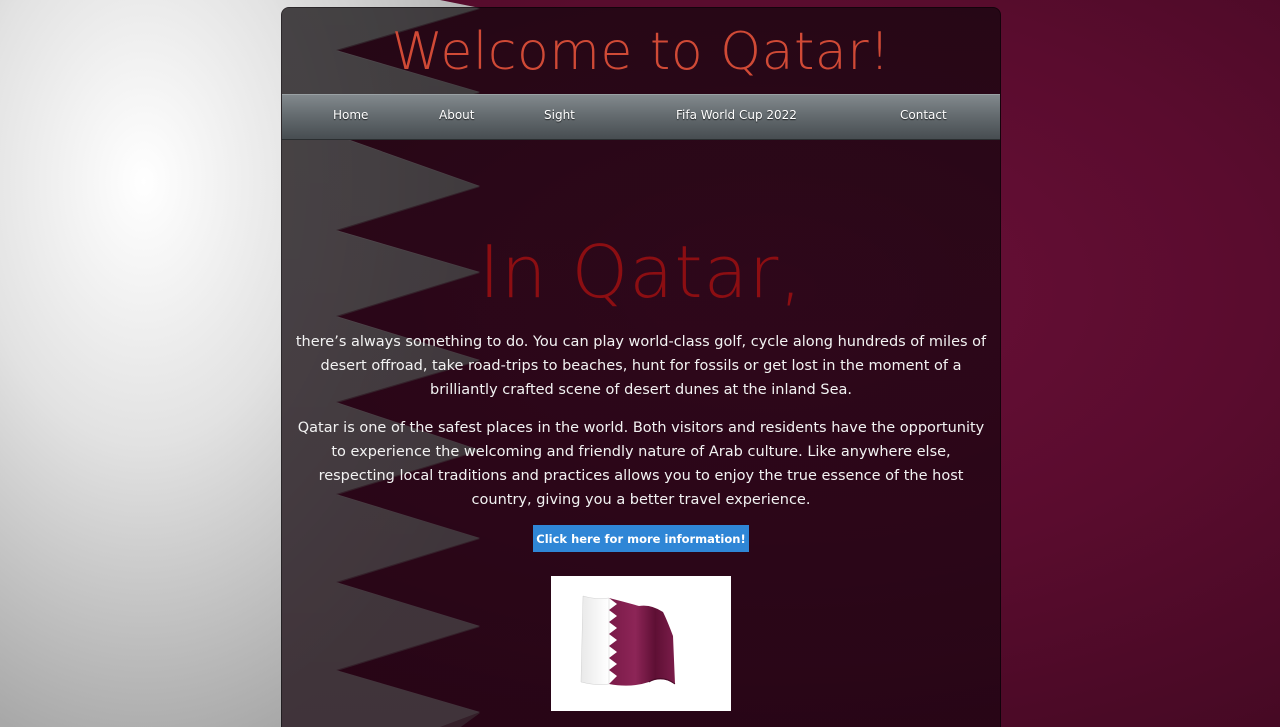 The image size is (1280, 727). I want to click on nav-contact-link: Contact, so click(923, 115).